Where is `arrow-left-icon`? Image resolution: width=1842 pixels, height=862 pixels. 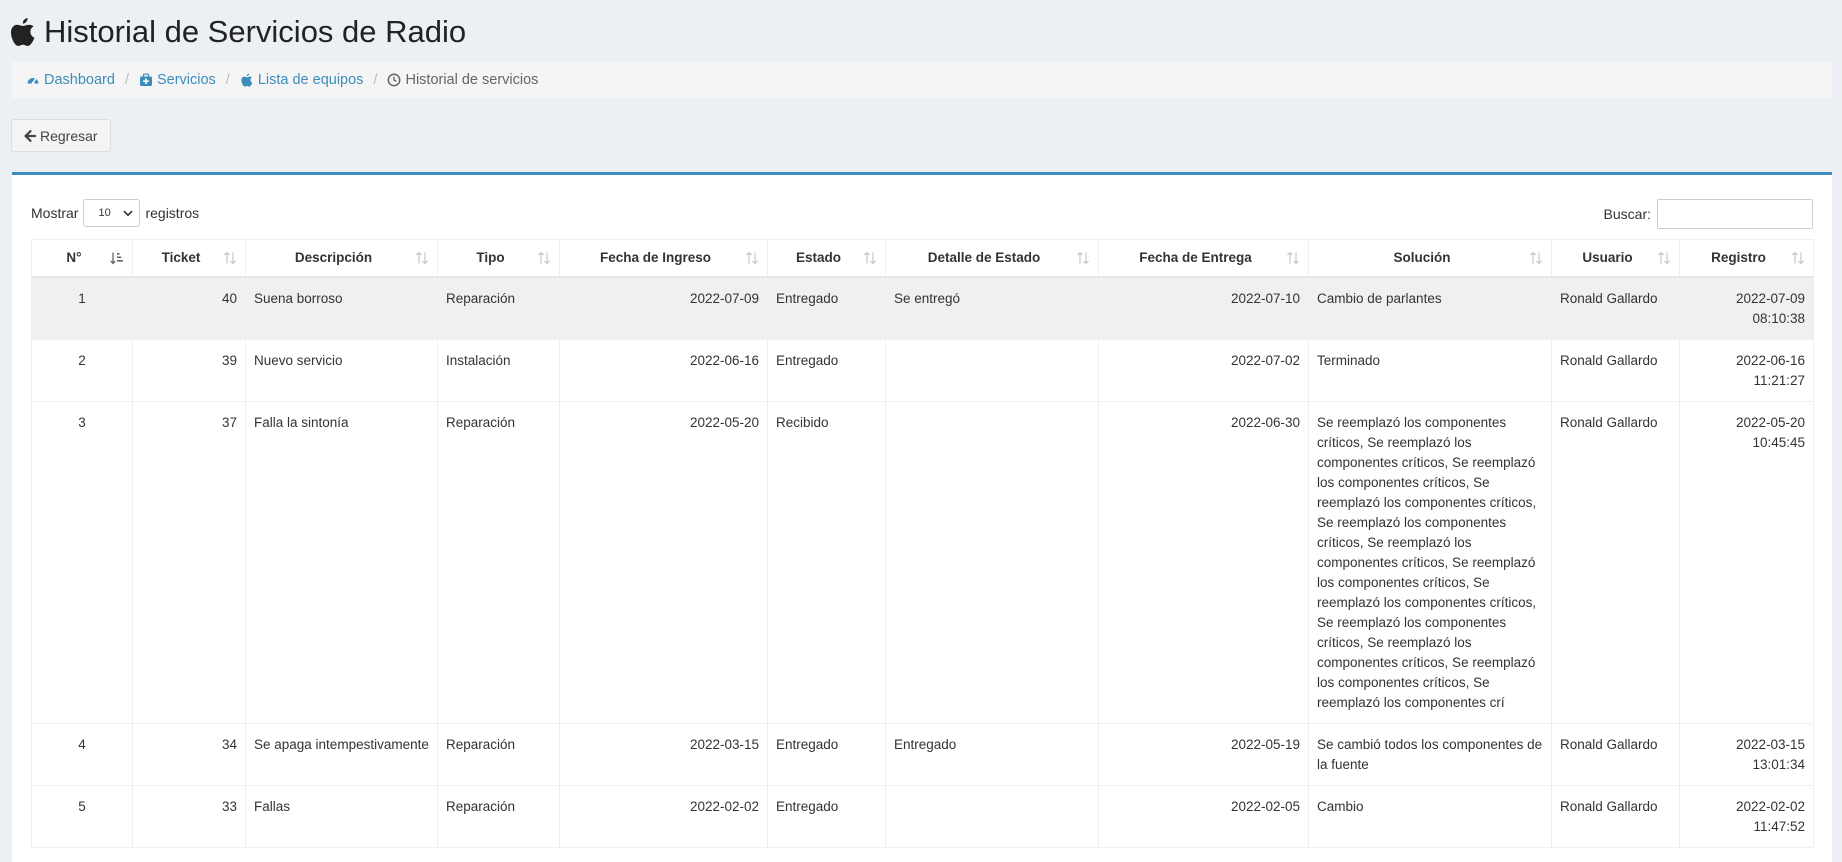 arrow-left-icon is located at coordinates (30, 135).